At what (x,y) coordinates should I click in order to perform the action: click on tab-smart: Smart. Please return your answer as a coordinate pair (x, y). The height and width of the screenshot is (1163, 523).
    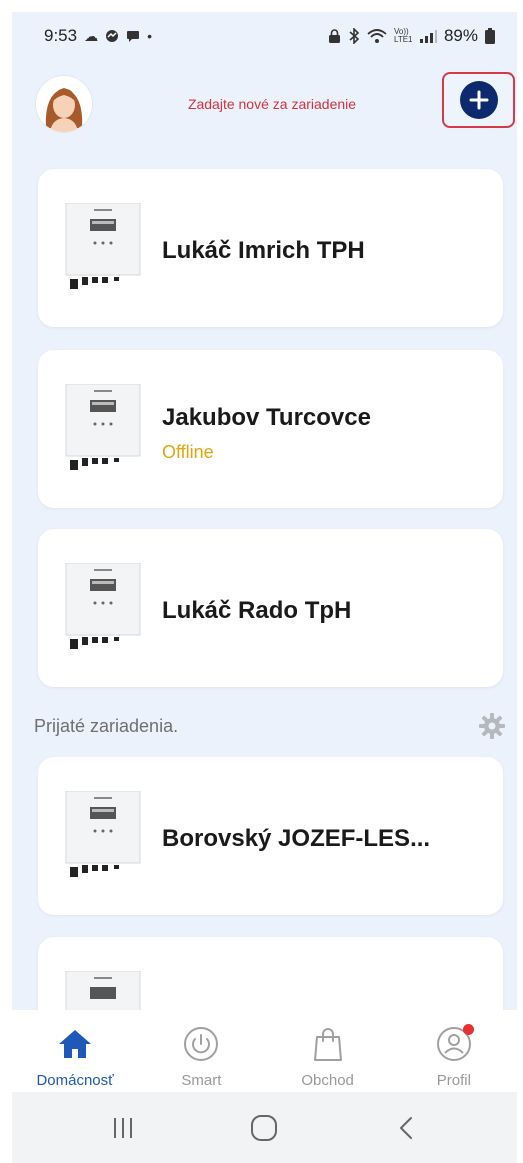
    Looking at the image, I should click on (201, 1051).